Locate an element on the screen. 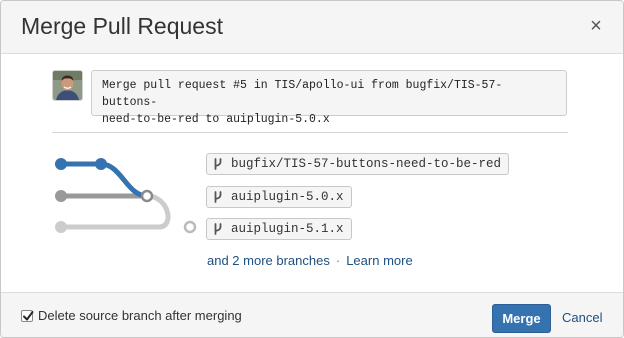 This screenshot has height=338, width=624. cancel-button: Cancel is located at coordinates (582, 317).